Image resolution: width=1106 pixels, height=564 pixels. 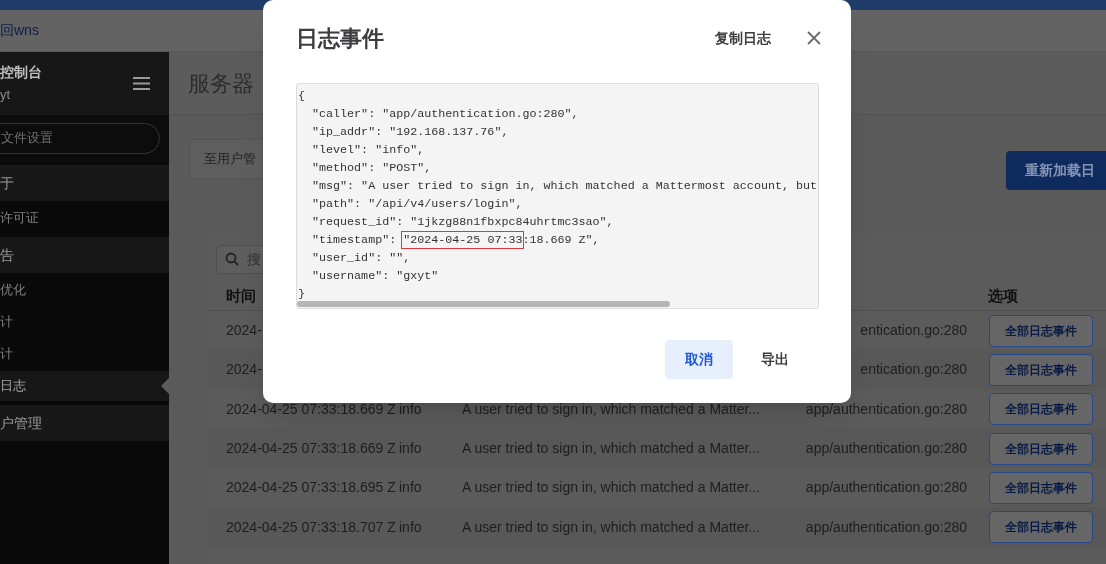 I want to click on code-line: "user_id": "",, so click(x=361, y=258).